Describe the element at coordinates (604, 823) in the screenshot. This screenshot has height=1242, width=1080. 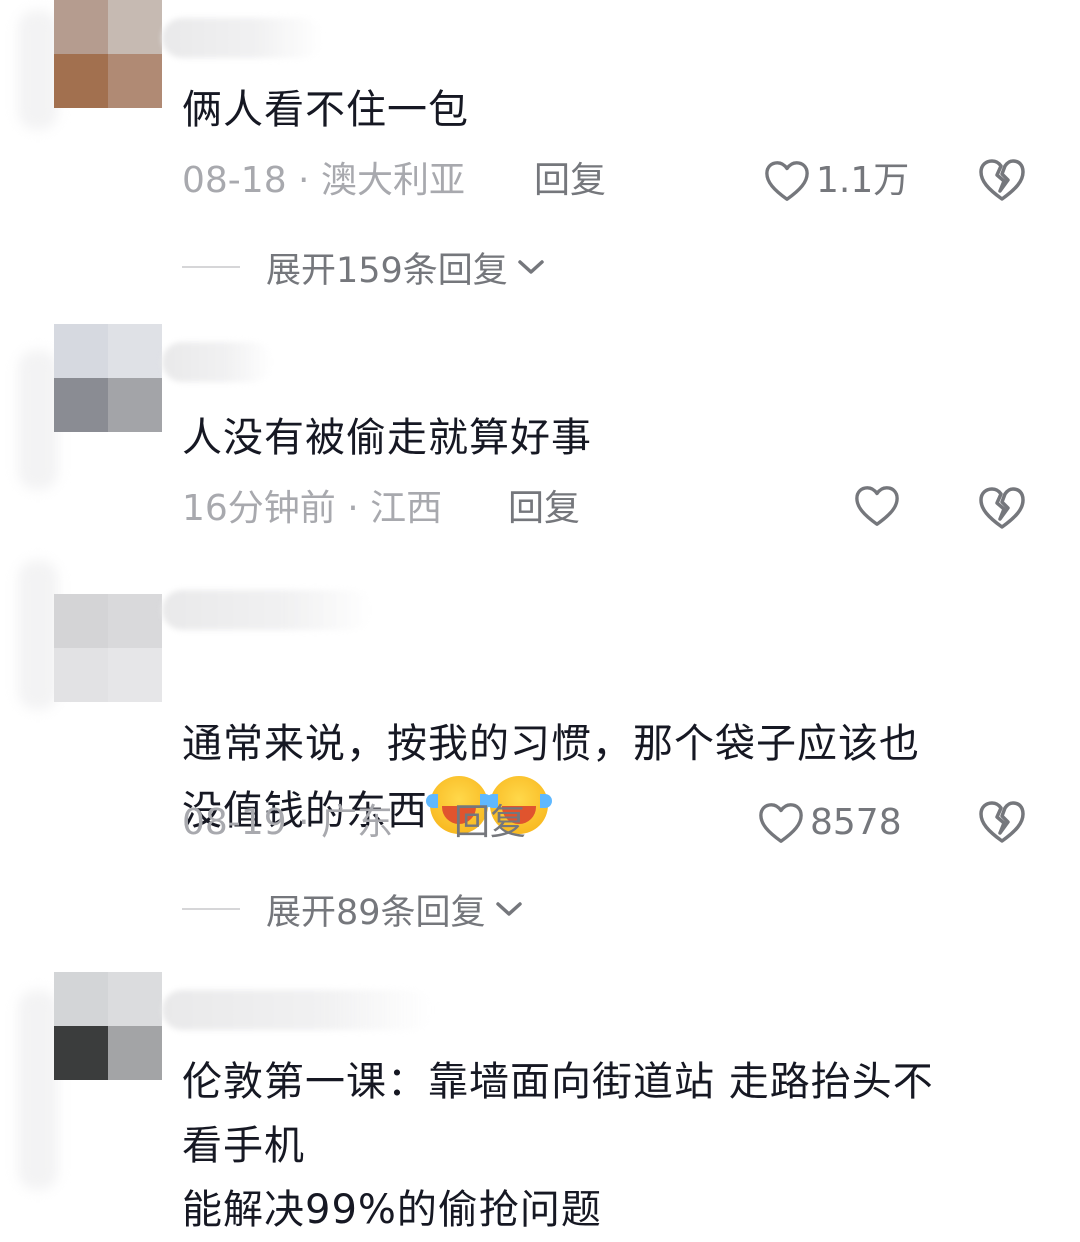
I see `comment-meta: 08-19 · 广东 回复 8578` at that location.